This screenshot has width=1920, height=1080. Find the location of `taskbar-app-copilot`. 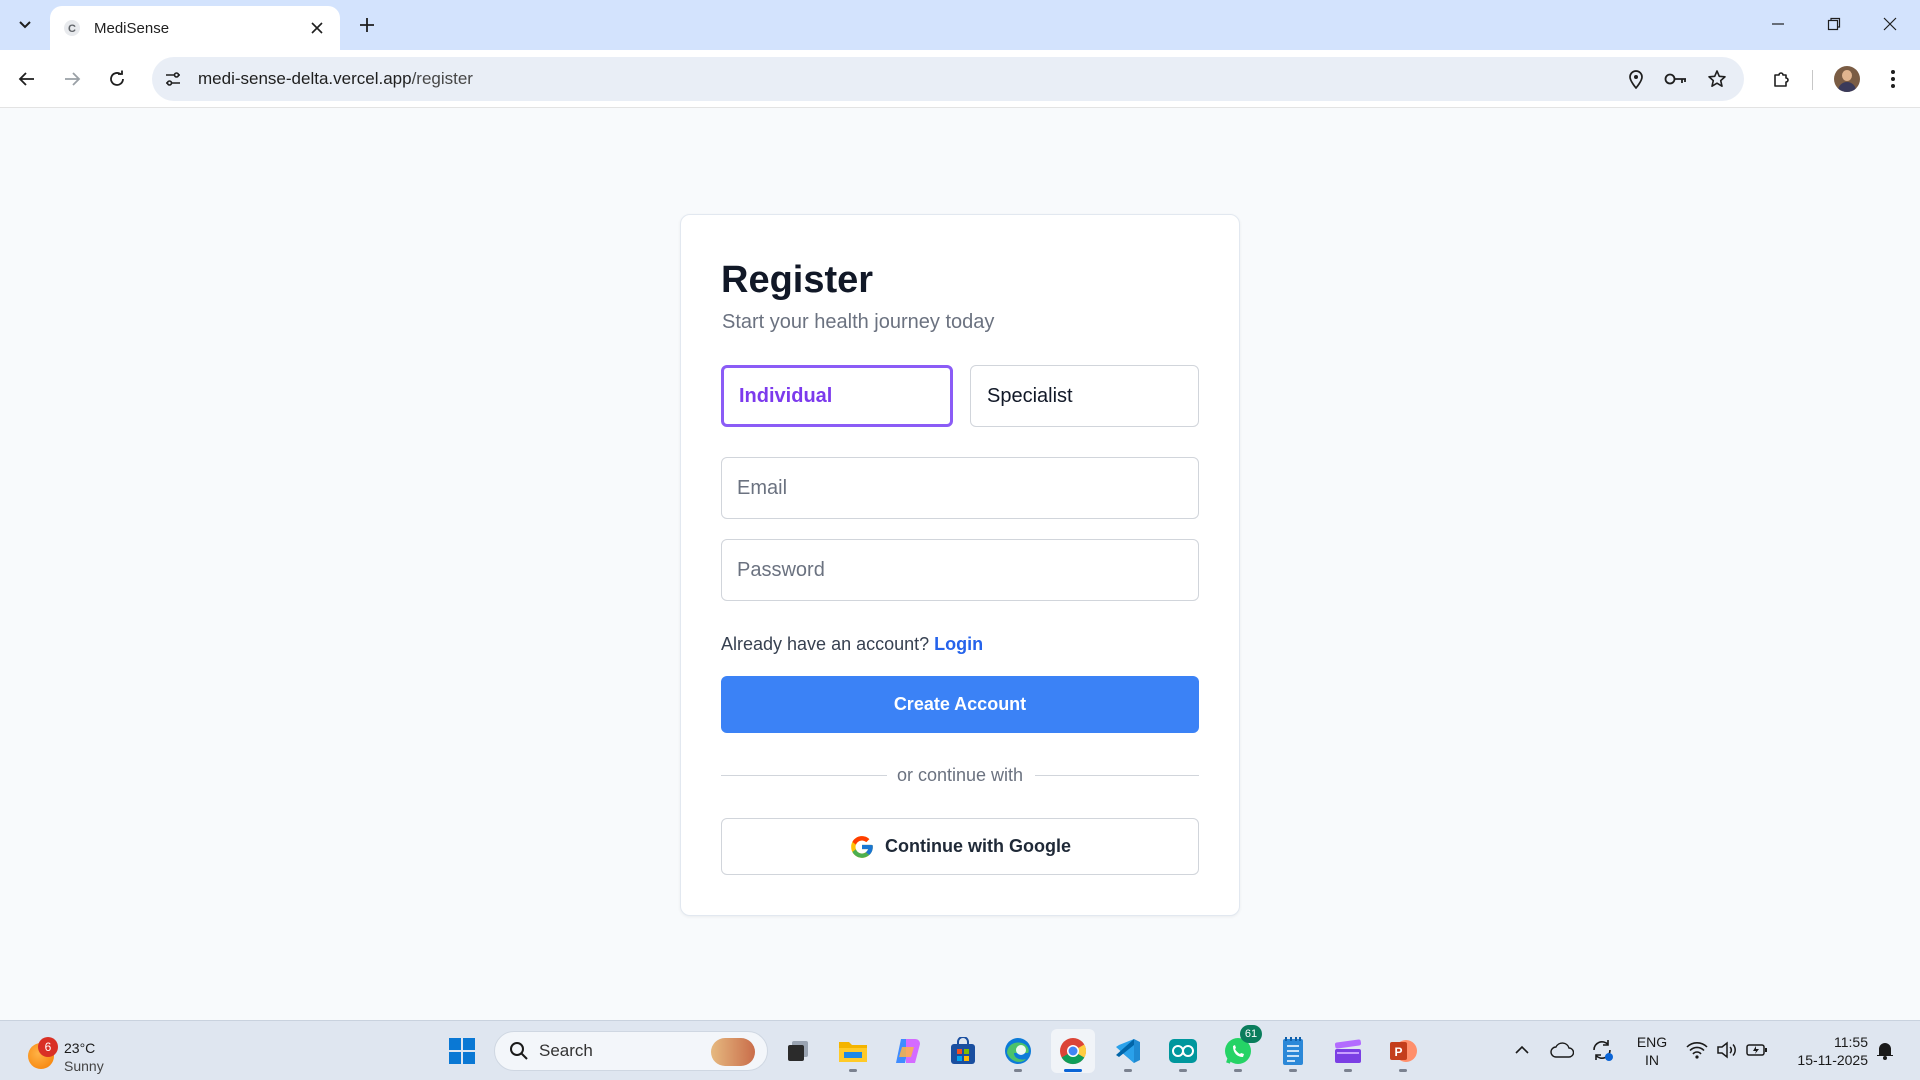

taskbar-app-copilot is located at coordinates (908, 1051).